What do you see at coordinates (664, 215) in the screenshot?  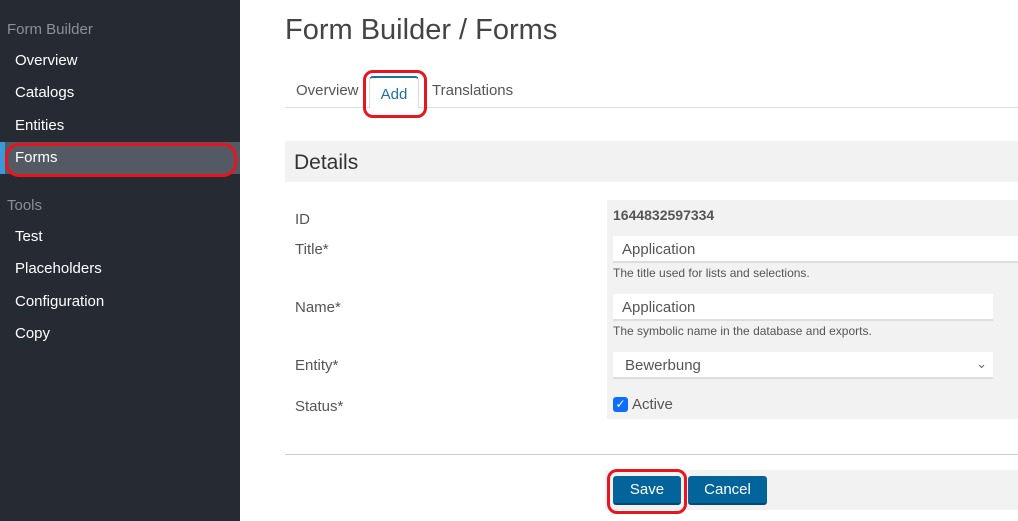 I see `id-value: 1644832597334` at bounding box center [664, 215].